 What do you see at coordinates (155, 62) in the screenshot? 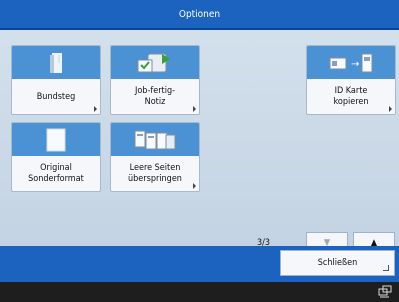
I see `job-notice-icon` at bounding box center [155, 62].